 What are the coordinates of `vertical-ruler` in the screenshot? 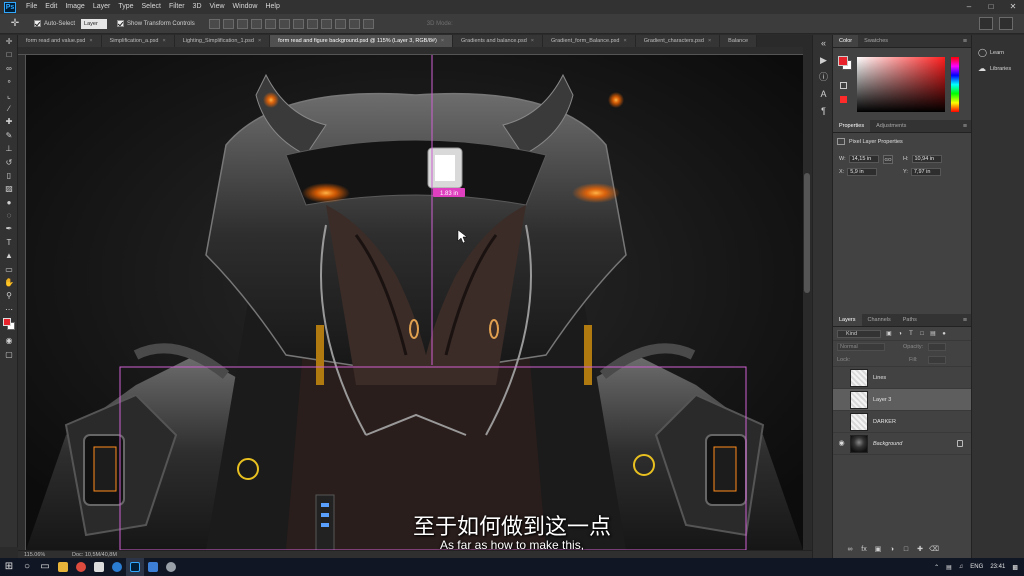 It's located at (22, 302).